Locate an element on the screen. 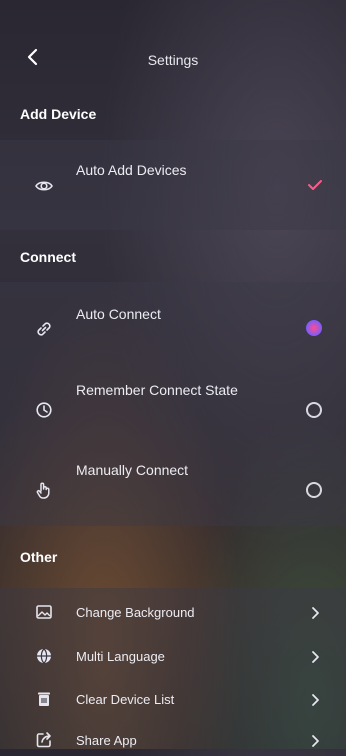 This screenshot has height=756, width=346. hand-pointer-icon is located at coordinates (44, 490).